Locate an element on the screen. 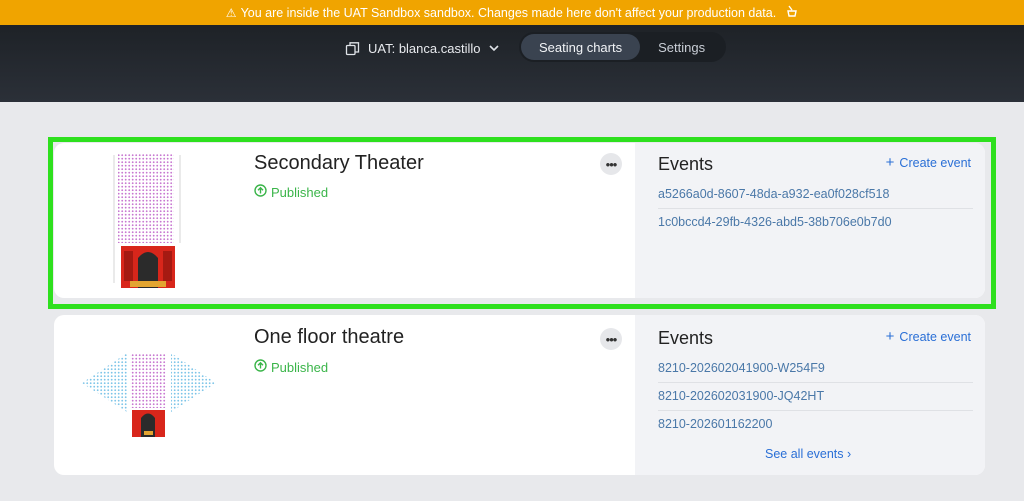  workspace-name: UAT: blanca.castillo is located at coordinates (424, 48).